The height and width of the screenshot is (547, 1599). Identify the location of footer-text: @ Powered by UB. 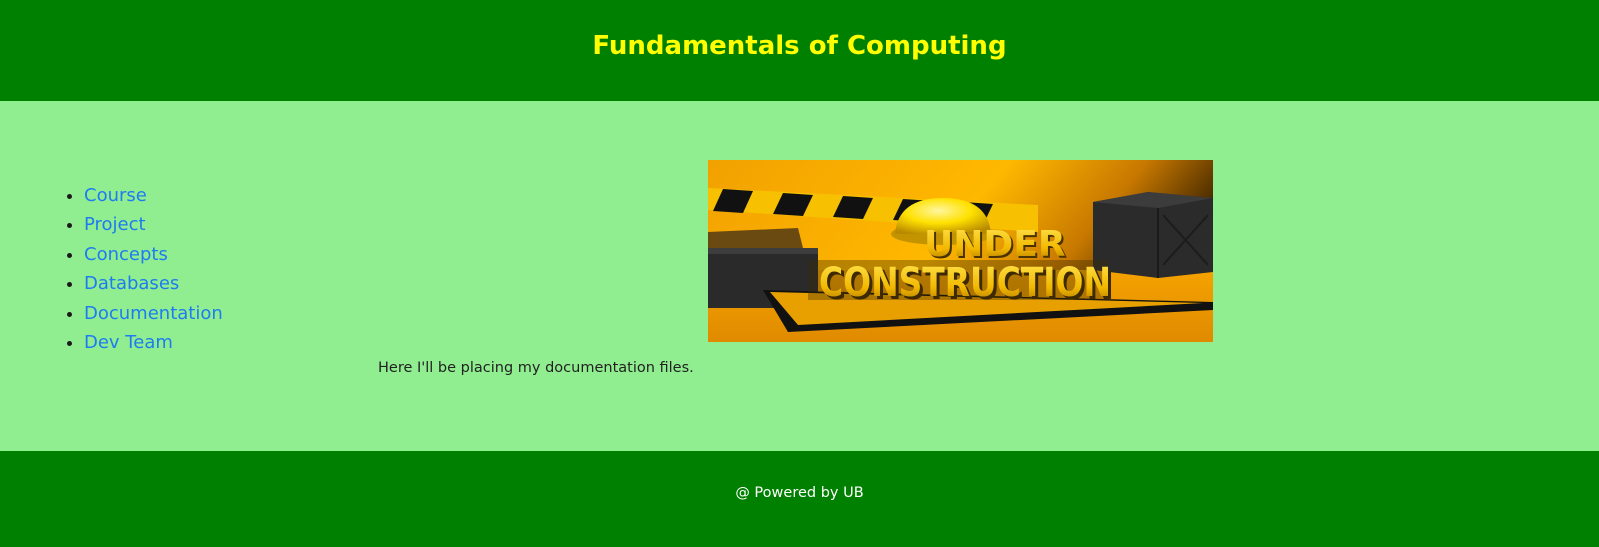
(799, 493).